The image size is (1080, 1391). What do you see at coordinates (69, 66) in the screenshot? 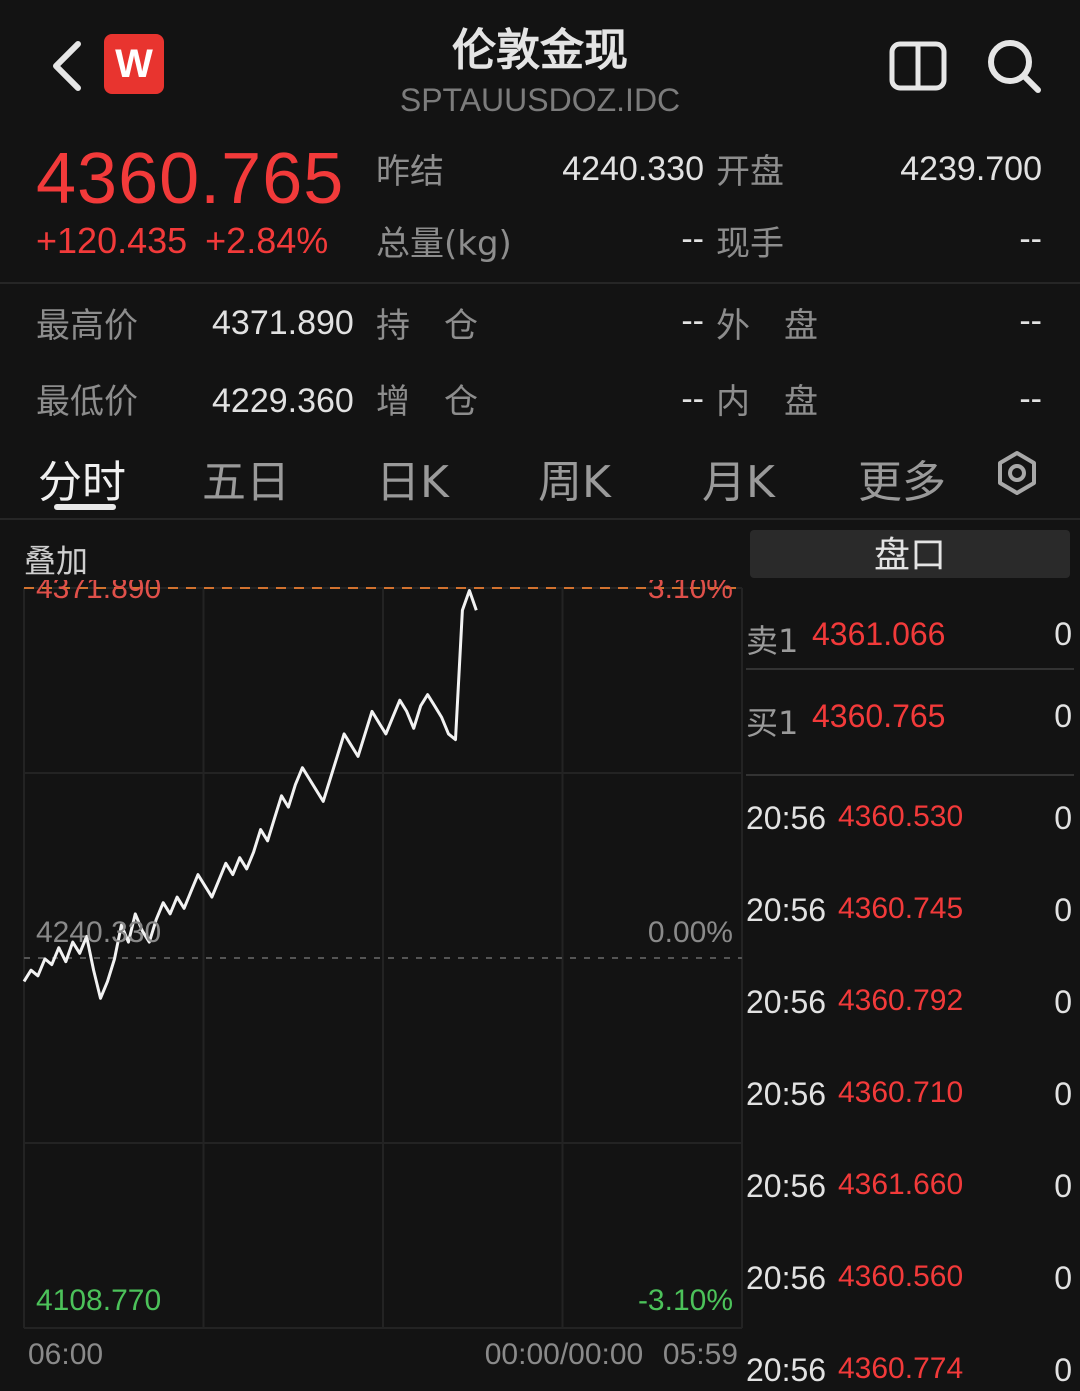
I see `back-arrow-icon` at bounding box center [69, 66].